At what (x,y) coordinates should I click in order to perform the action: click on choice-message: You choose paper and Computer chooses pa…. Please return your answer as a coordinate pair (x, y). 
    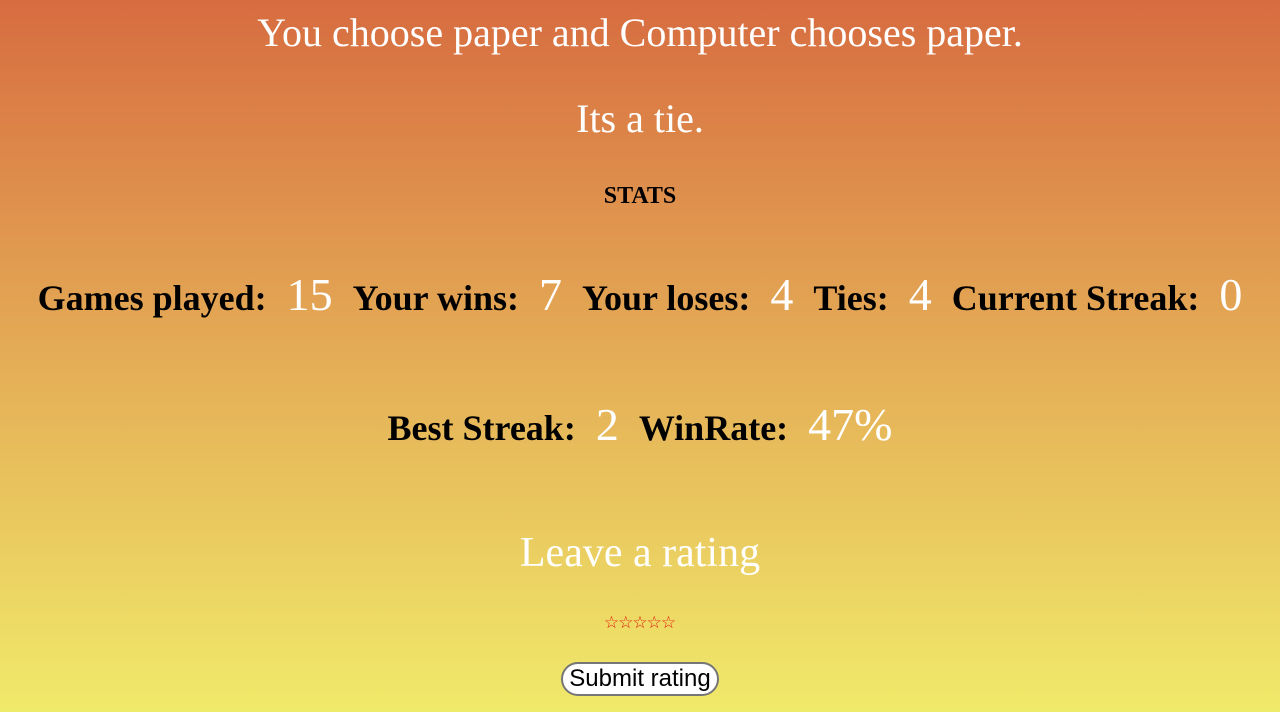
    Looking at the image, I should click on (640, 32).